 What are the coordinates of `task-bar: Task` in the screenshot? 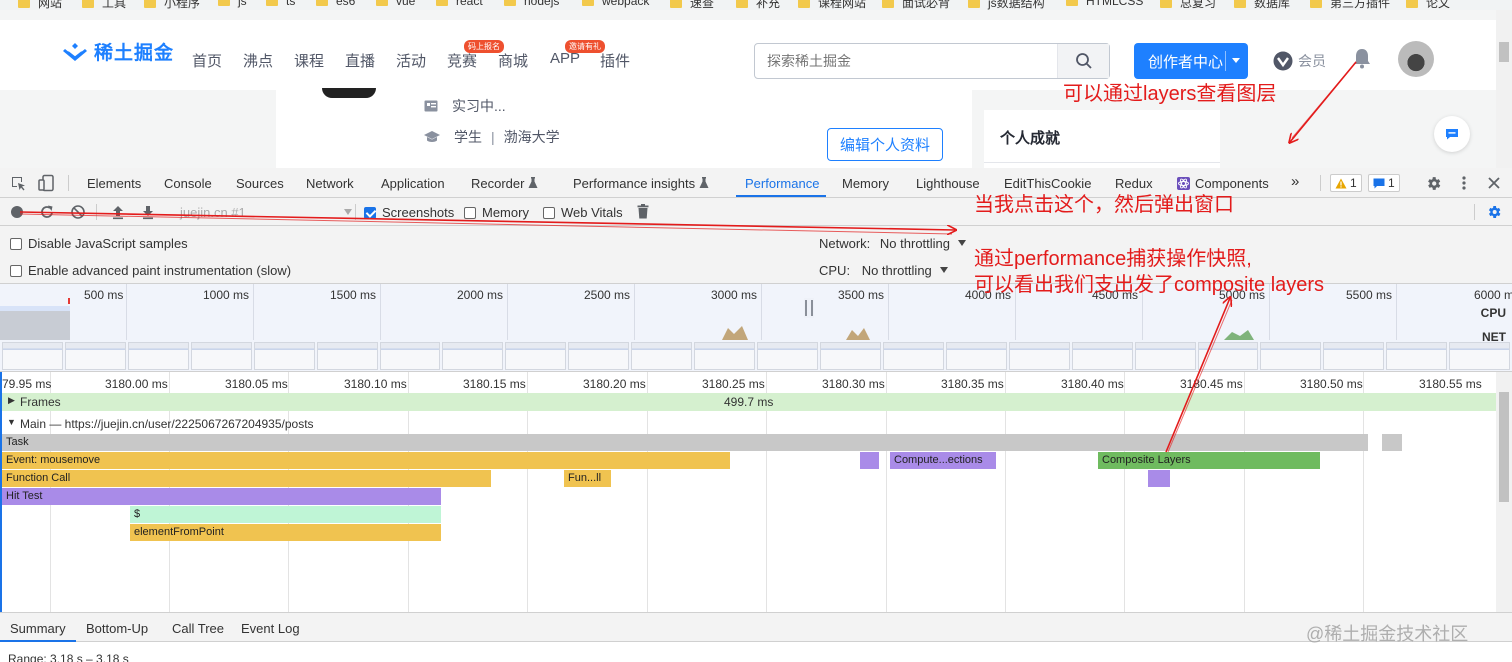 It's located at (685, 442).